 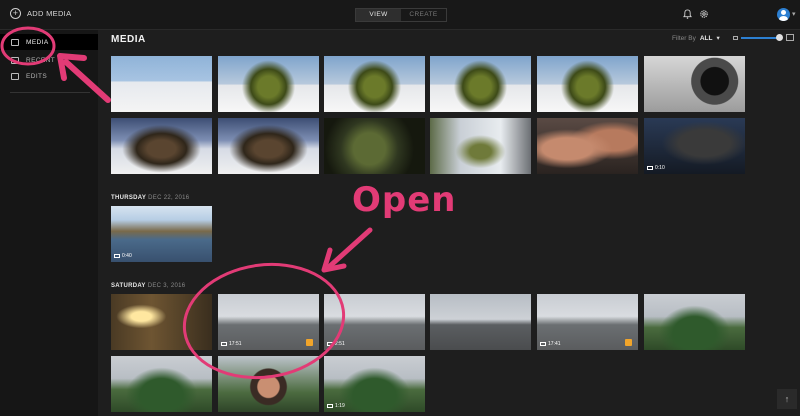 What do you see at coordinates (334, 260) in the screenshot?
I see `annotation-arrowhead-open` at bounding box center [334, 260].